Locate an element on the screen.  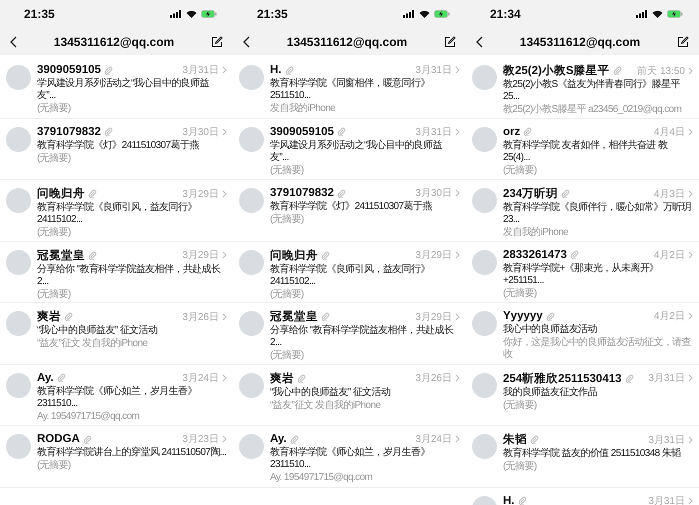
mail-row: 爽岩 3月26日 “我心中的良师益友” 征文活动 “益友”征文 发自我的iPhone is located at coordinates (349, 395).